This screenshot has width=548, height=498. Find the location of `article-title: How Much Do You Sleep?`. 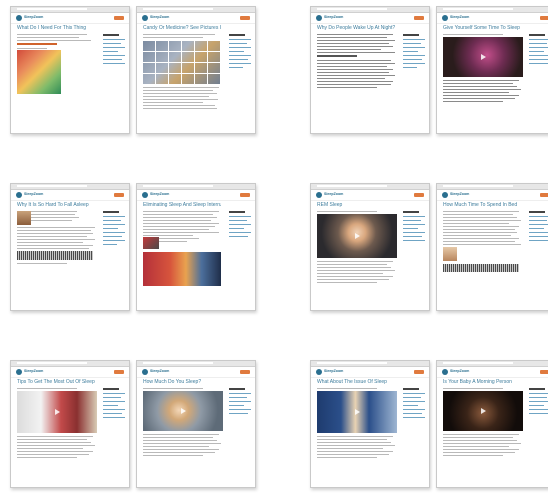

article-title: How Much Do You Sleep? is located at coordinates (182, 382).